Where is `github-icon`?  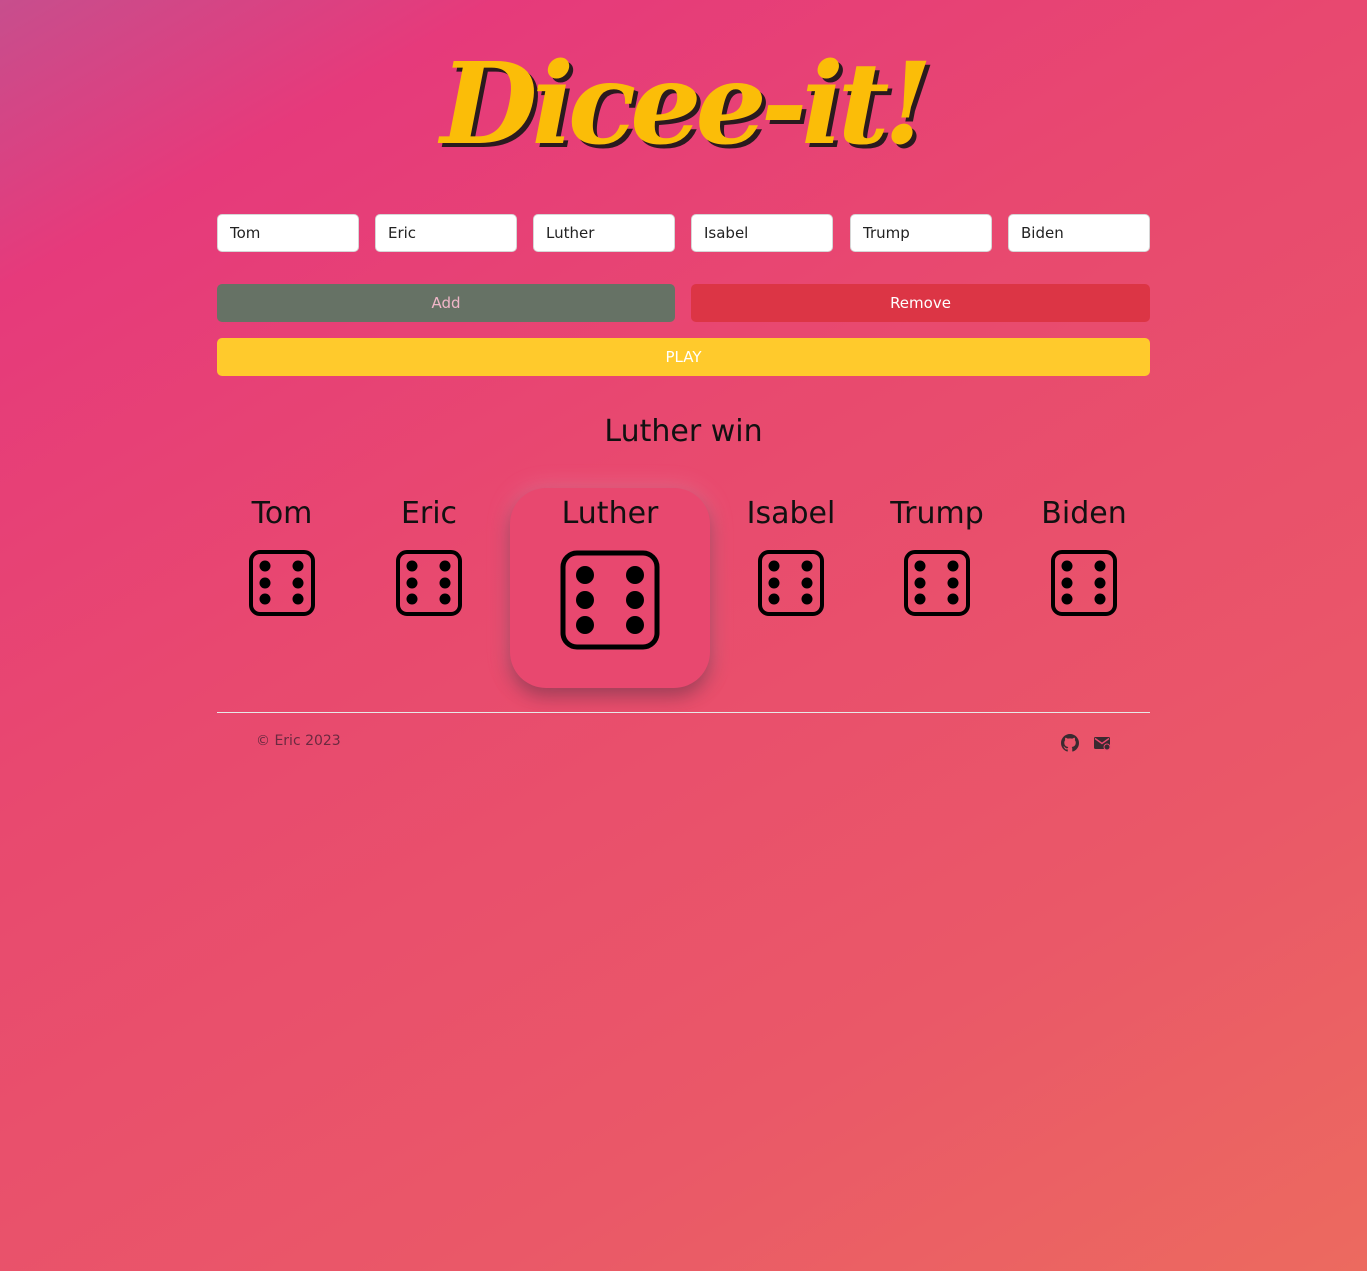
github-icon is located at coordinates (1070, 743).